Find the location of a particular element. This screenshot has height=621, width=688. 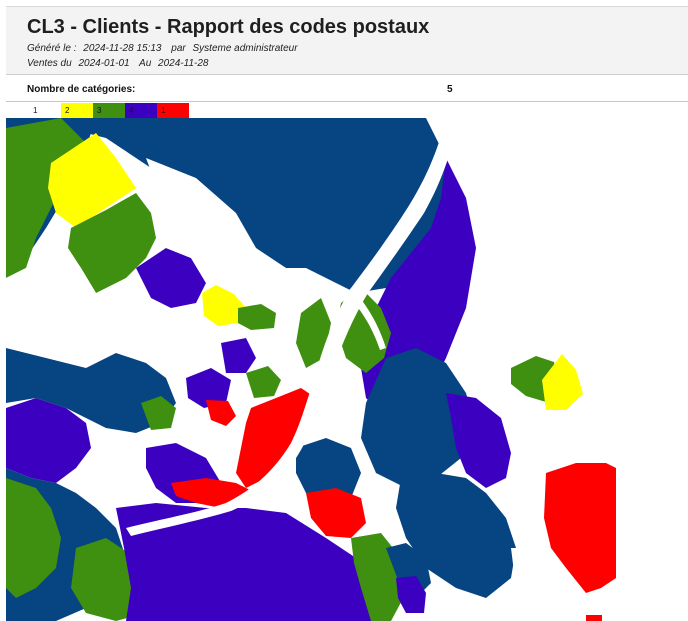

categories-row: Nombre de catégories: 5 is located at coordinates (347, 90).